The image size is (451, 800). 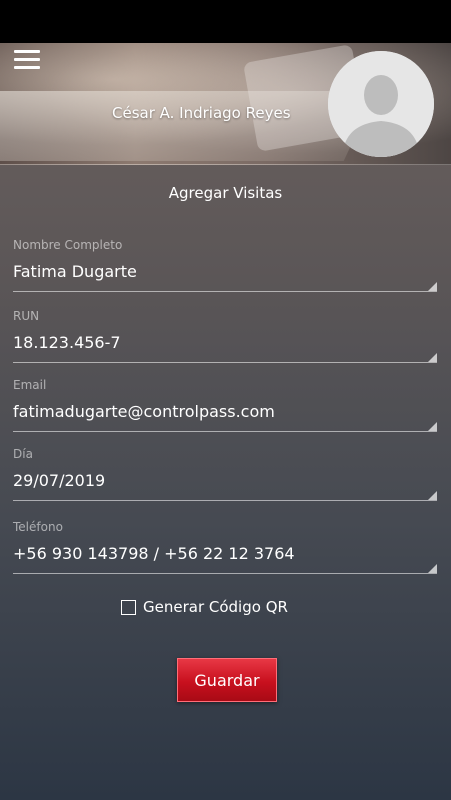 I want to click on status-bar, so click(x=225, y=21).